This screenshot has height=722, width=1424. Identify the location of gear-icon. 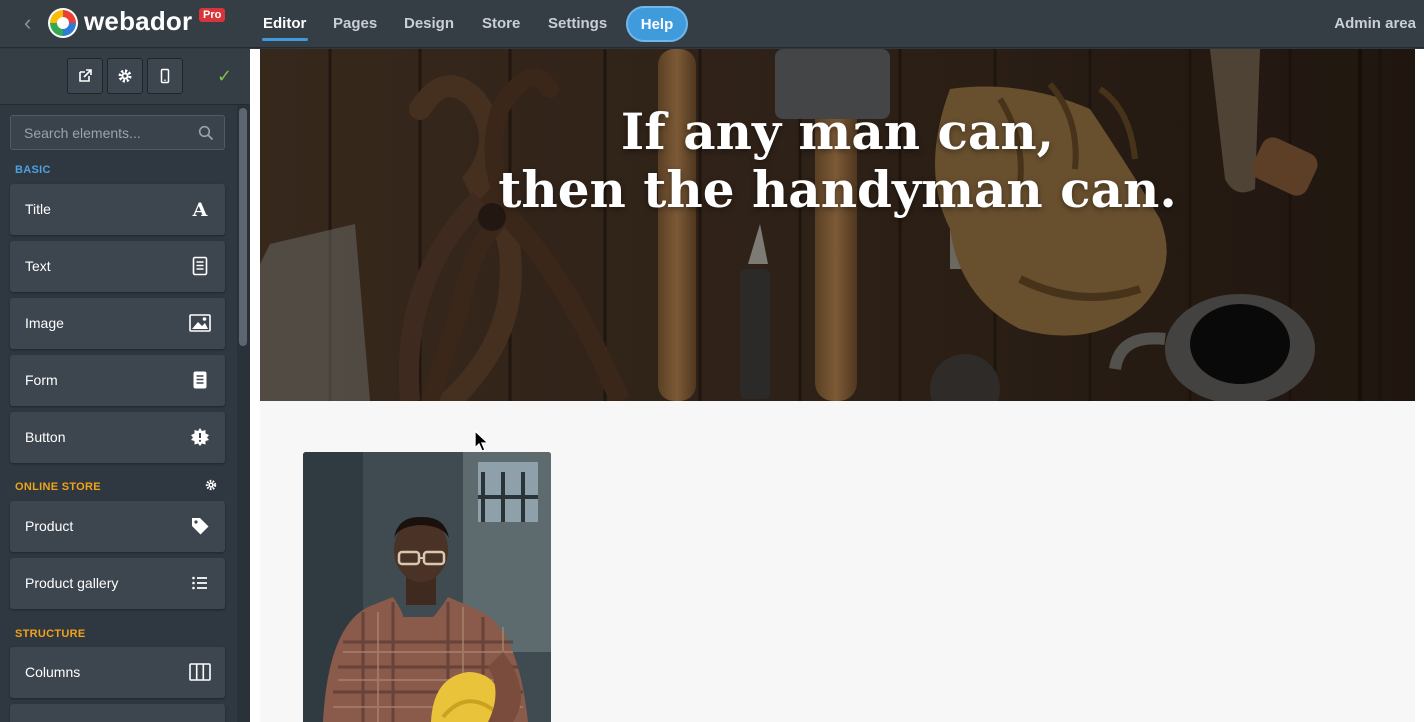
(125, 76).